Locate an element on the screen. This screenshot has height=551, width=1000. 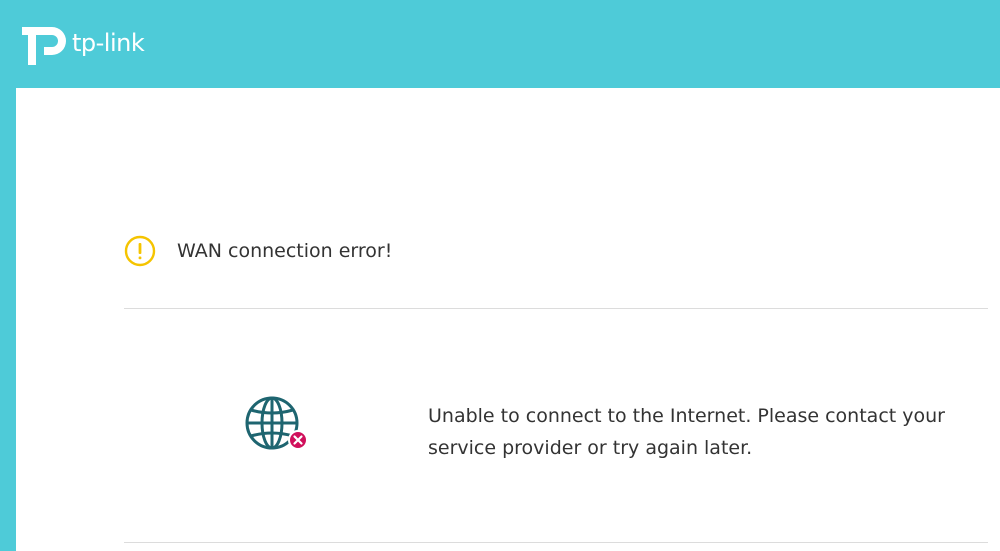
brand-logo: tp-link is located at coordinates (79, 46).